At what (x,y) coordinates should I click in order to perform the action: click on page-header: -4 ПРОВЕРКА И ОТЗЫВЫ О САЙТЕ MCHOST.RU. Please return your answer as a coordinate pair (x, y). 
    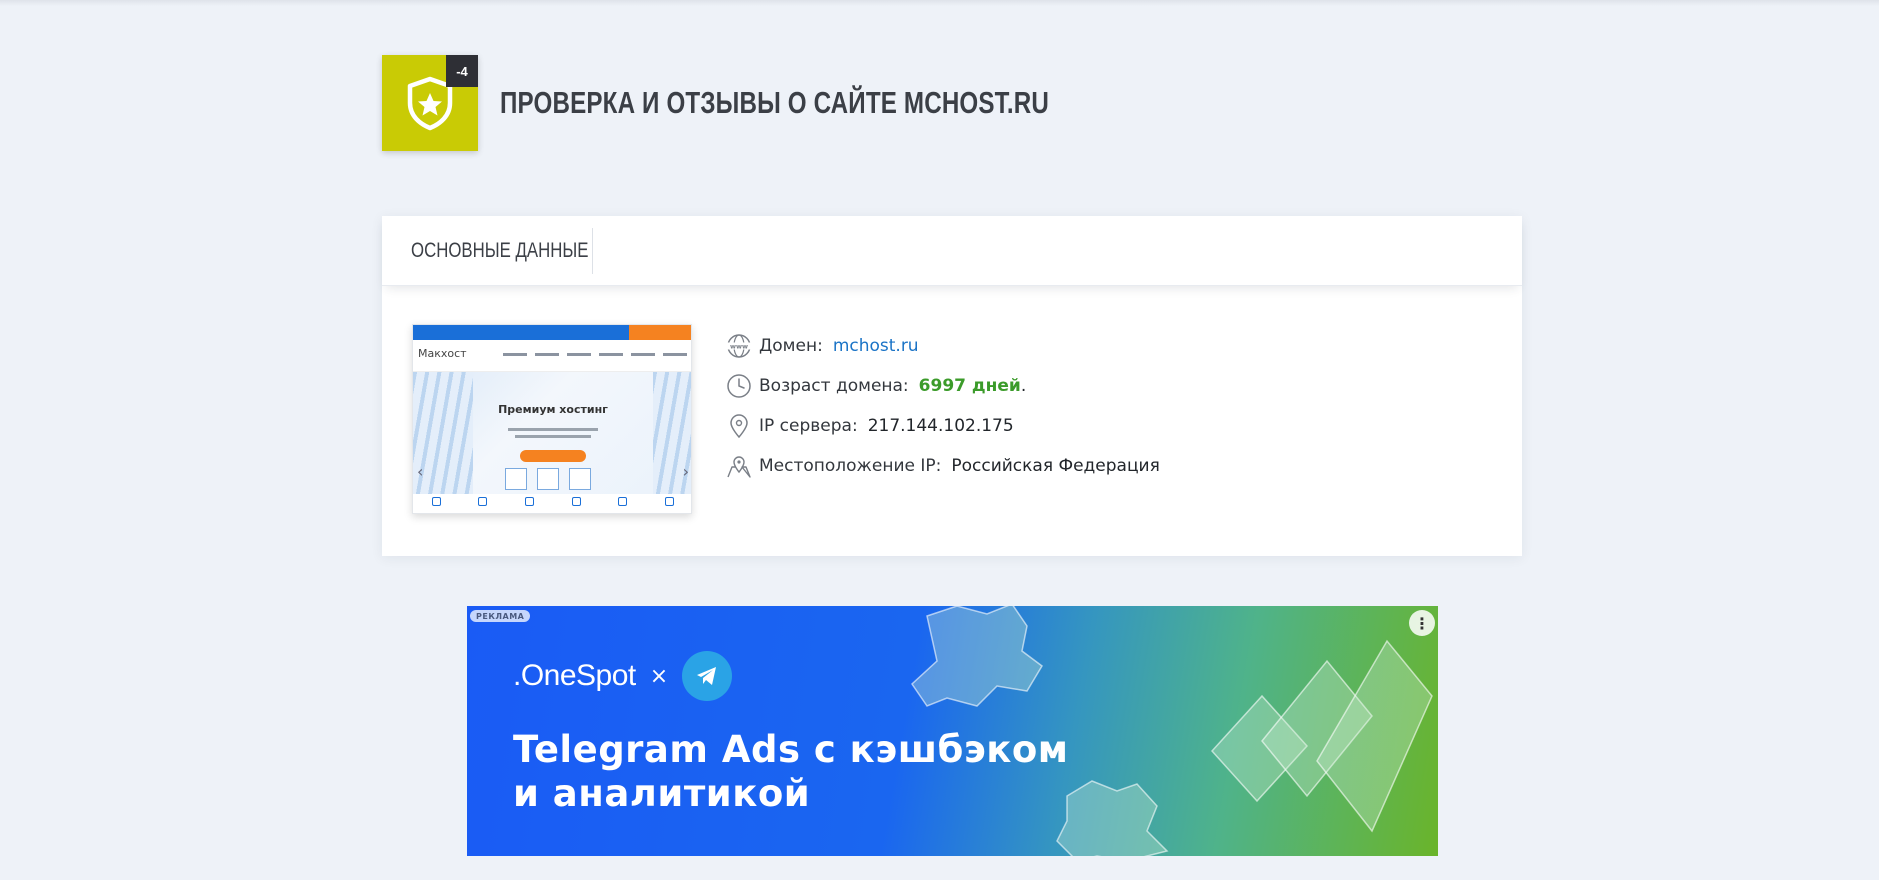
    Looking at the image, I should click on (832, 103).